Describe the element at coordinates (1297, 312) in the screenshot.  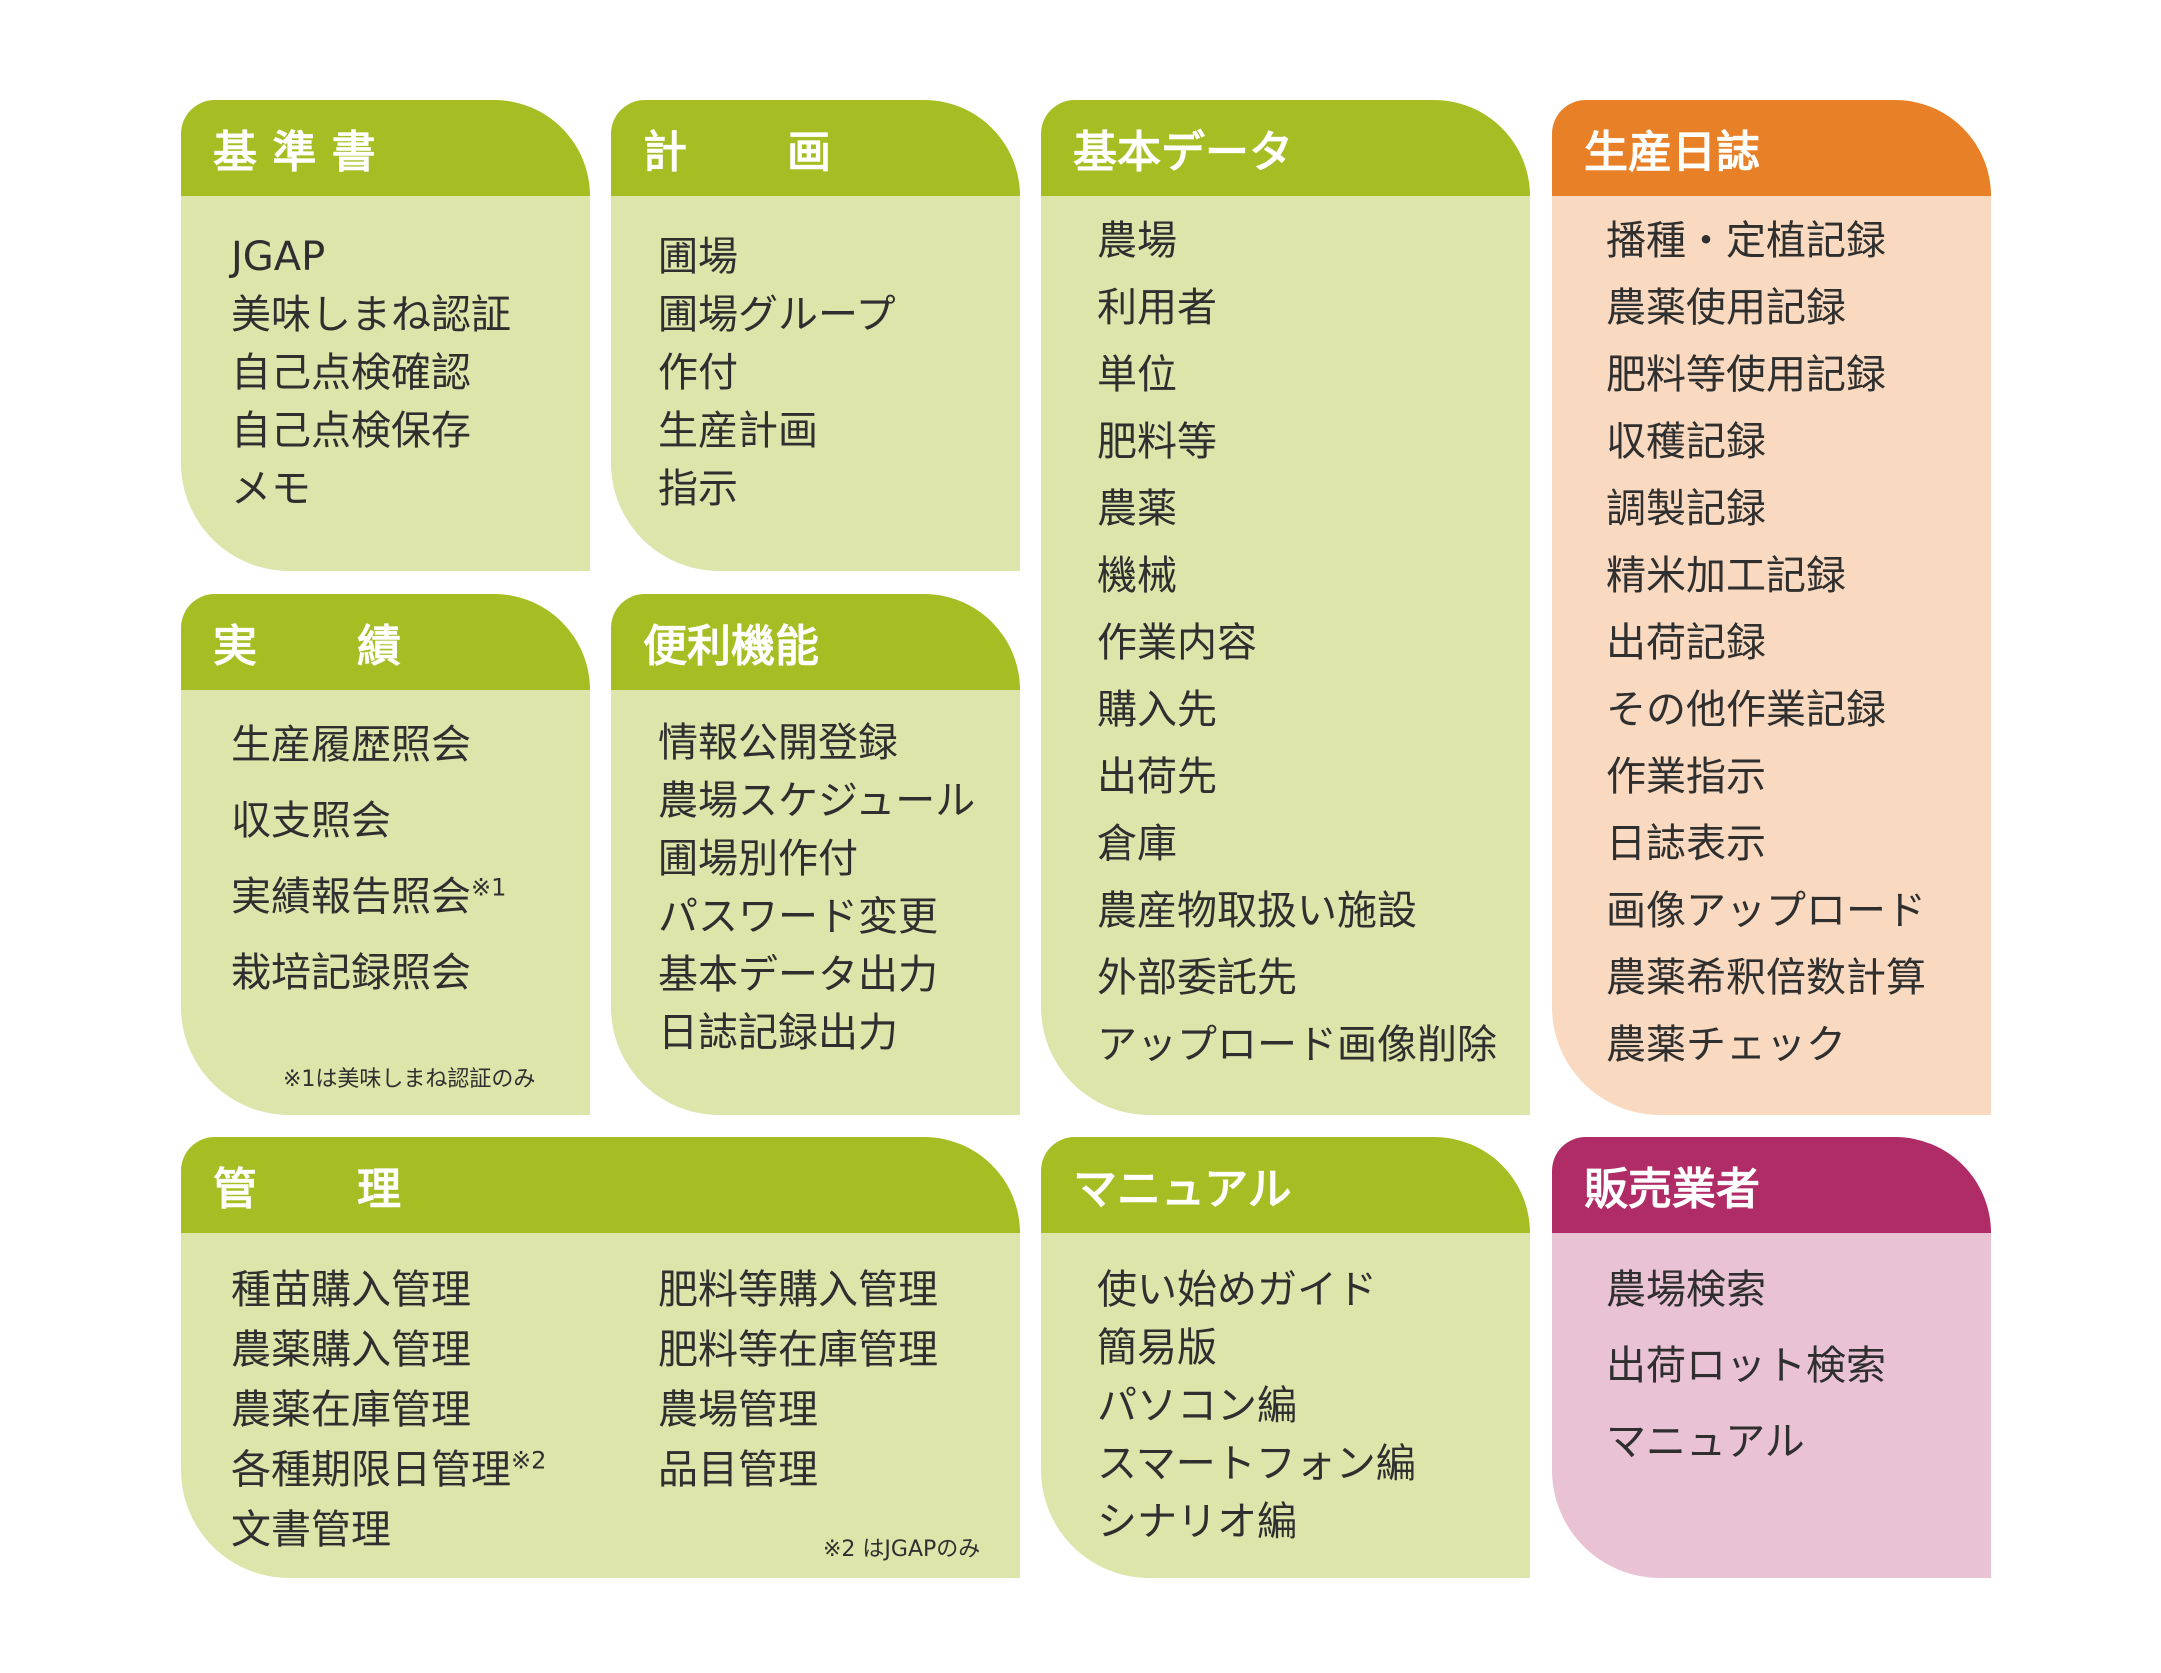
I see `menu-item-user: 利用者` at that location.